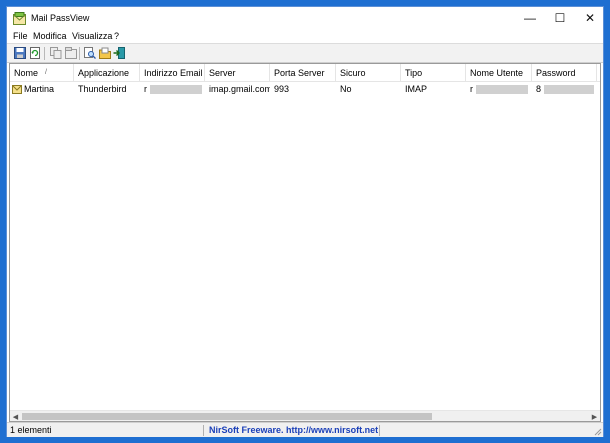  Describe the element at coordinates (42, 73) in the screenshot. I see `column-header-nome: Nome /` at that location.